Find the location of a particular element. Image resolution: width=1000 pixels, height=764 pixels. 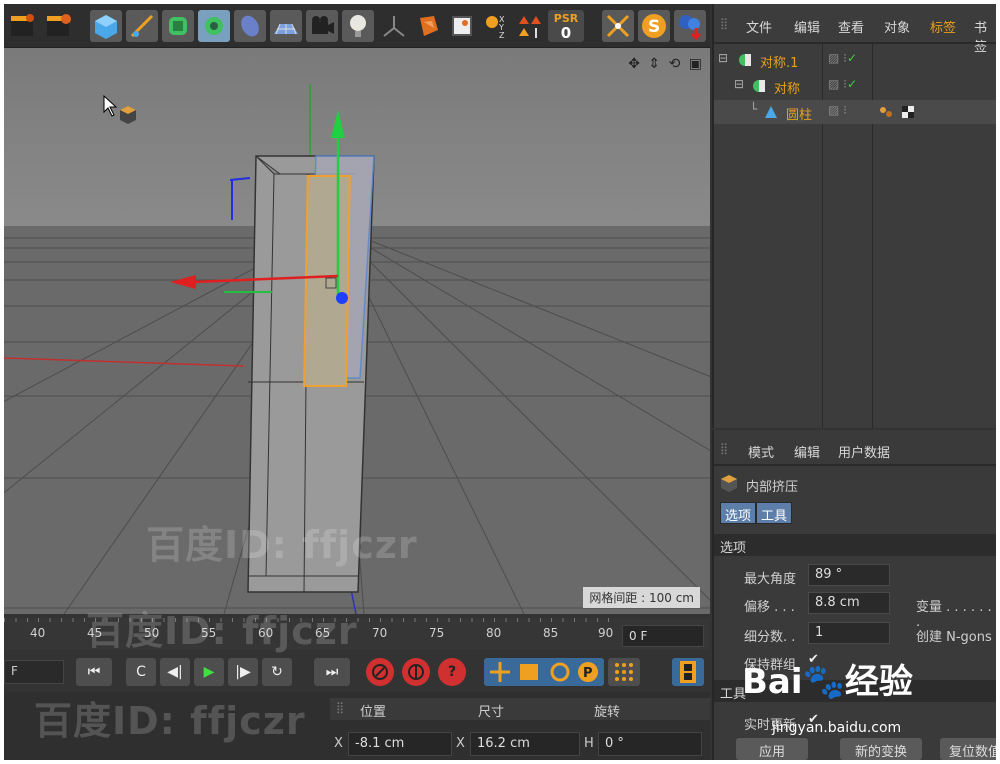

viewport-nav-icons: ✥ ⇕ ⟲ ▣ is located at coordinates (666, 64).